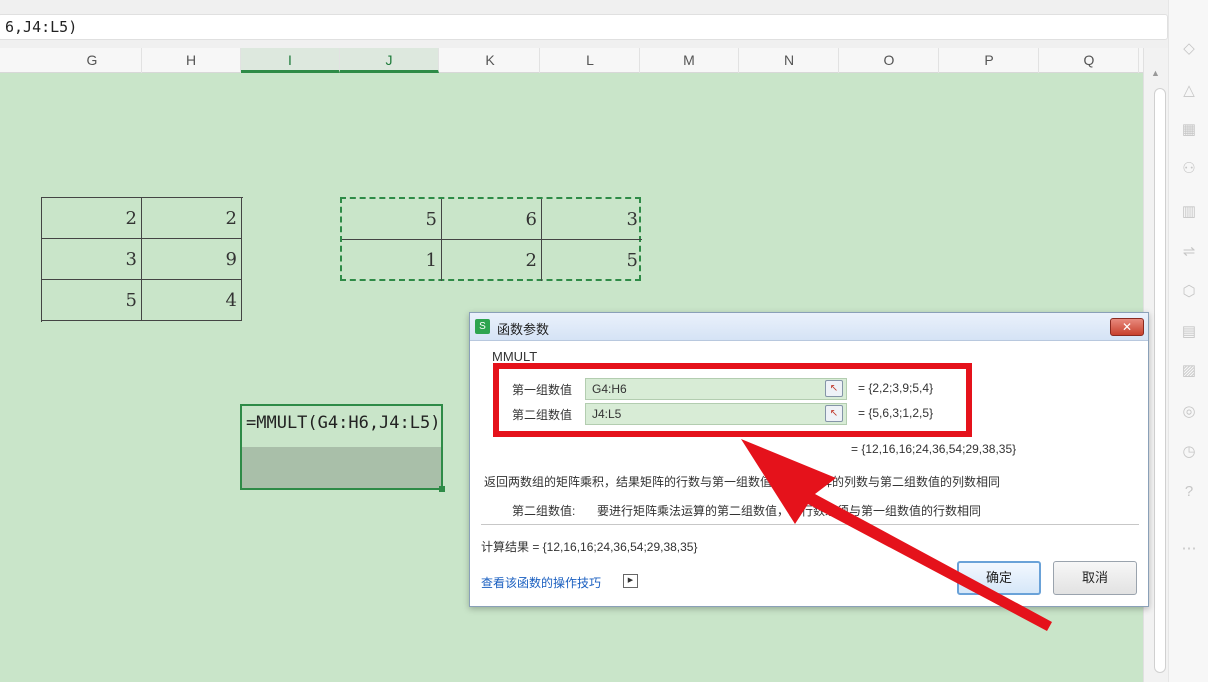  What do you see at coordinates (1160, 380) in the screenshot?
I see `scroll-thumb` at bounding box center [1160, 380].